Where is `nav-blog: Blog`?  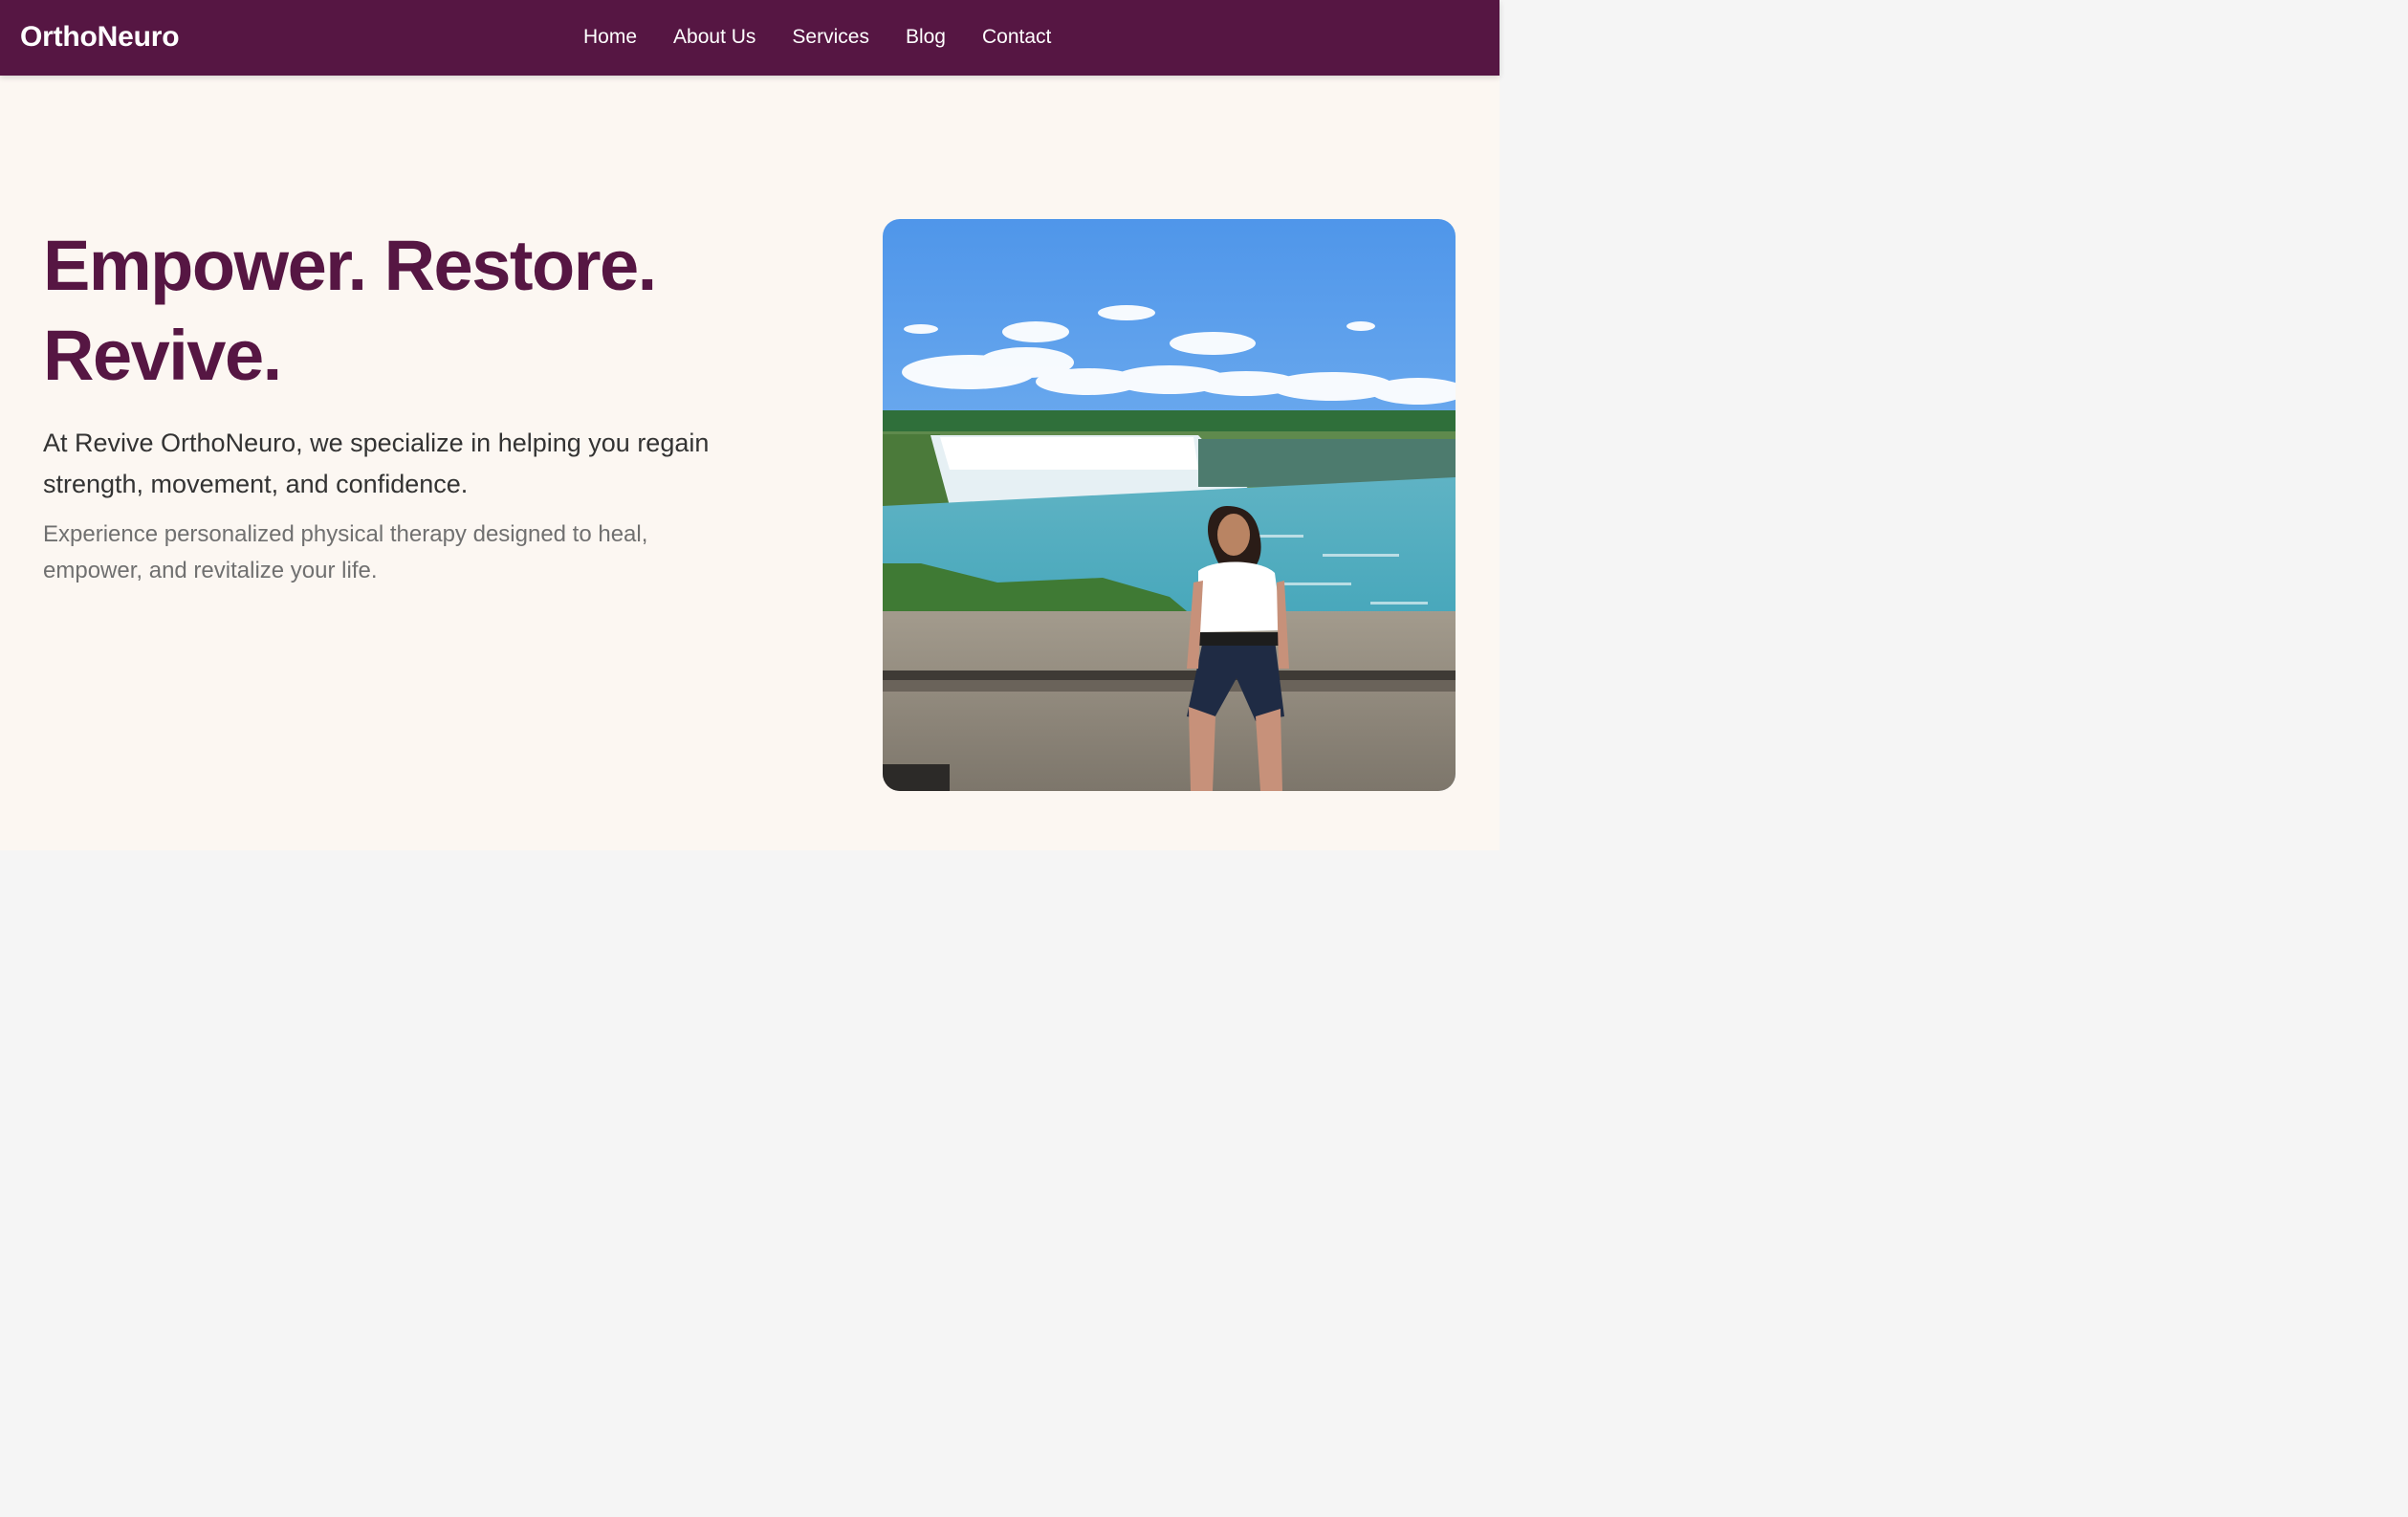 nav-blog: Blog is located at coordinates (926, 37).